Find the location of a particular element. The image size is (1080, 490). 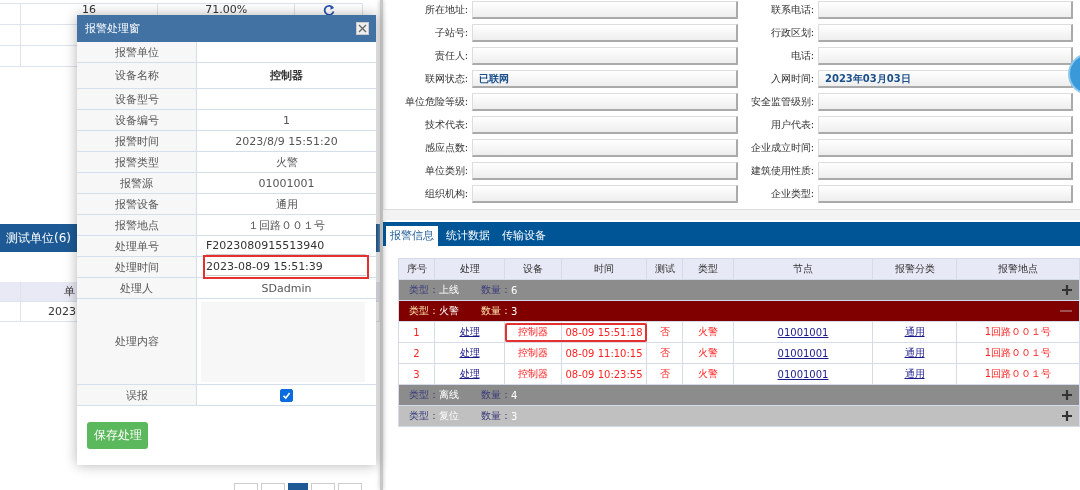

field-label: 建筑使用性质: is located at coordinates (781, 171).